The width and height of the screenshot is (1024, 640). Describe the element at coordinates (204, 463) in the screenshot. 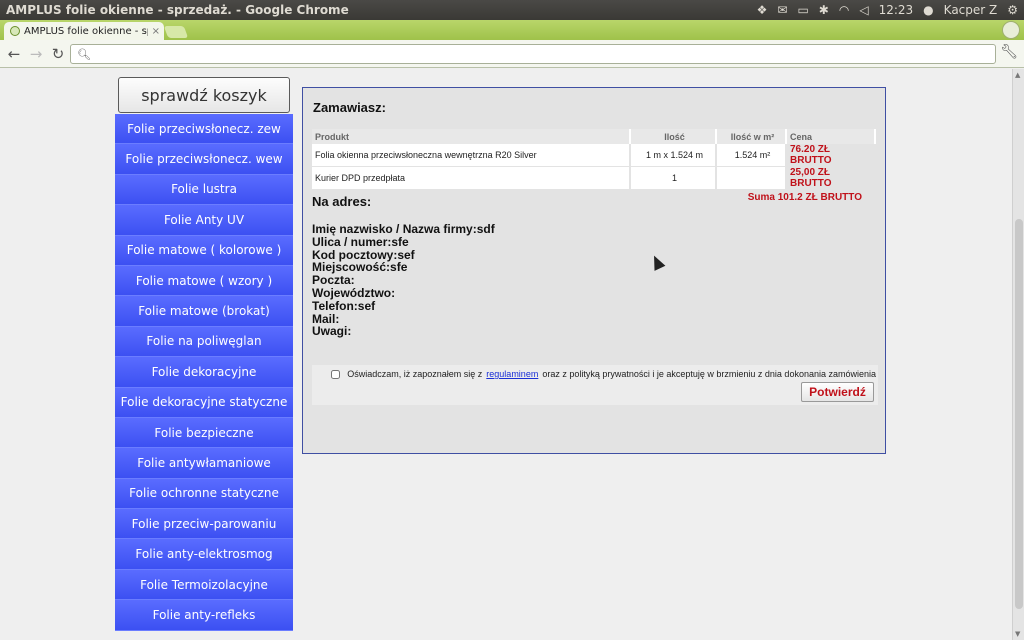

I see `sidebar-item: Folie antywłamaniowe` at that location.